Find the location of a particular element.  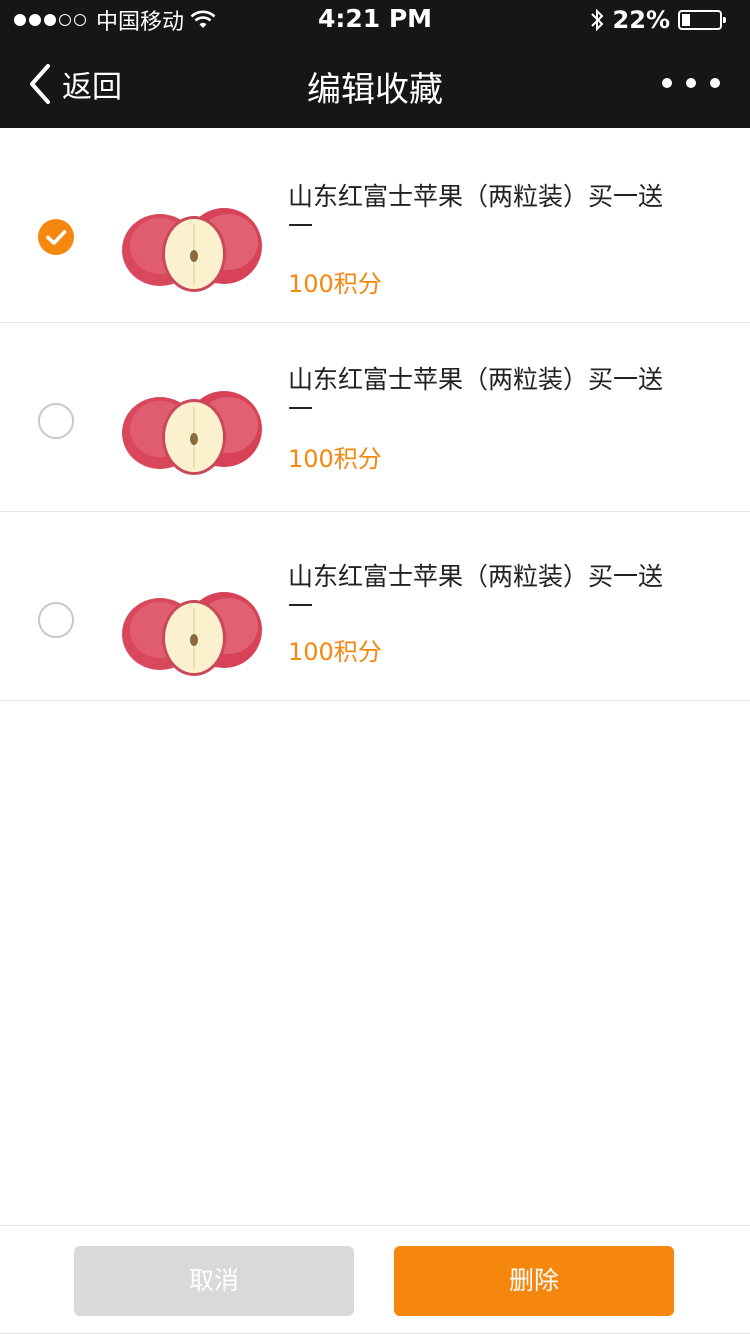

status-right: 22% is located at coordinates (657, 20).